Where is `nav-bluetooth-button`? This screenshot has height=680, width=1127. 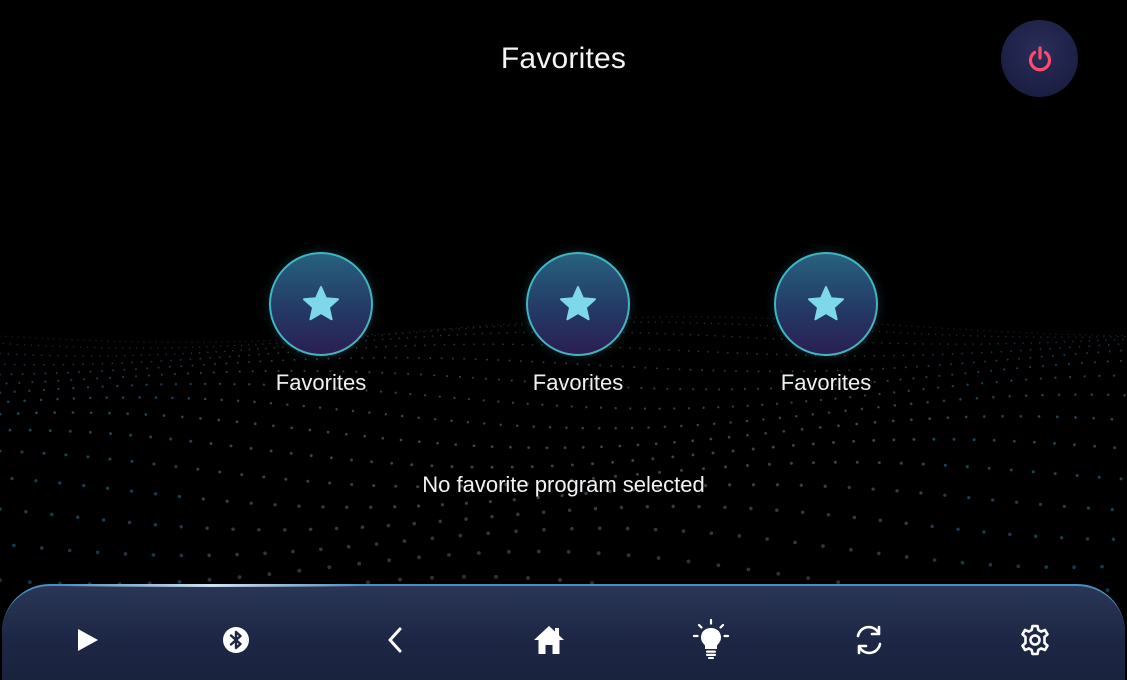
nav-bluetooth-button is located at coordinates (236, 640).